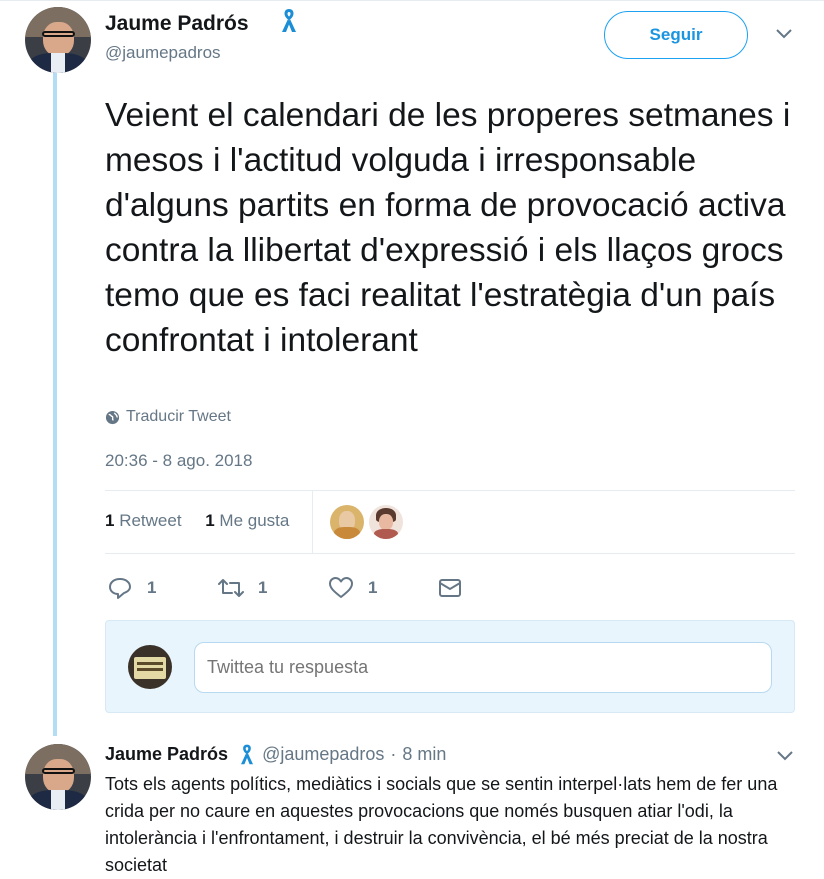 The width and height of the screenshot is (824, 879). I want to click on reply-action: 1, so click(131, 588).